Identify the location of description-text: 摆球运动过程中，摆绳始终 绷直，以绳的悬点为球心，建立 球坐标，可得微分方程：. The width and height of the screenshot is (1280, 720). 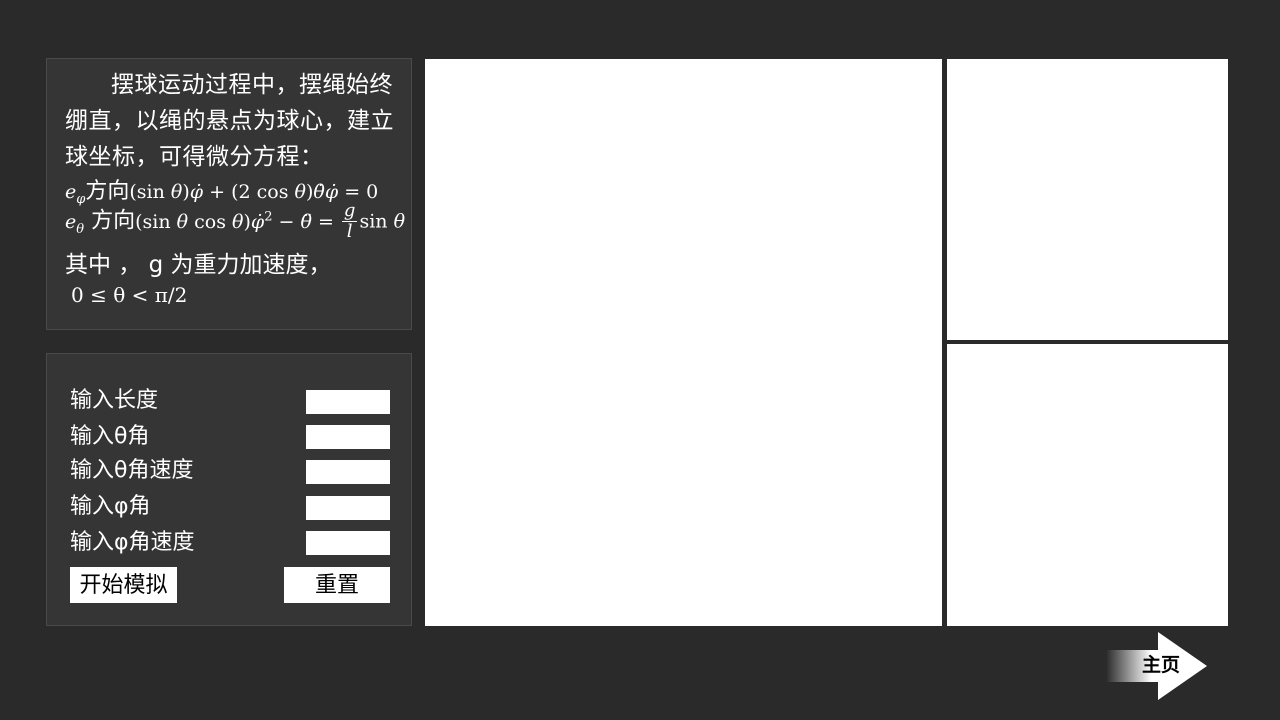
(236, 121).